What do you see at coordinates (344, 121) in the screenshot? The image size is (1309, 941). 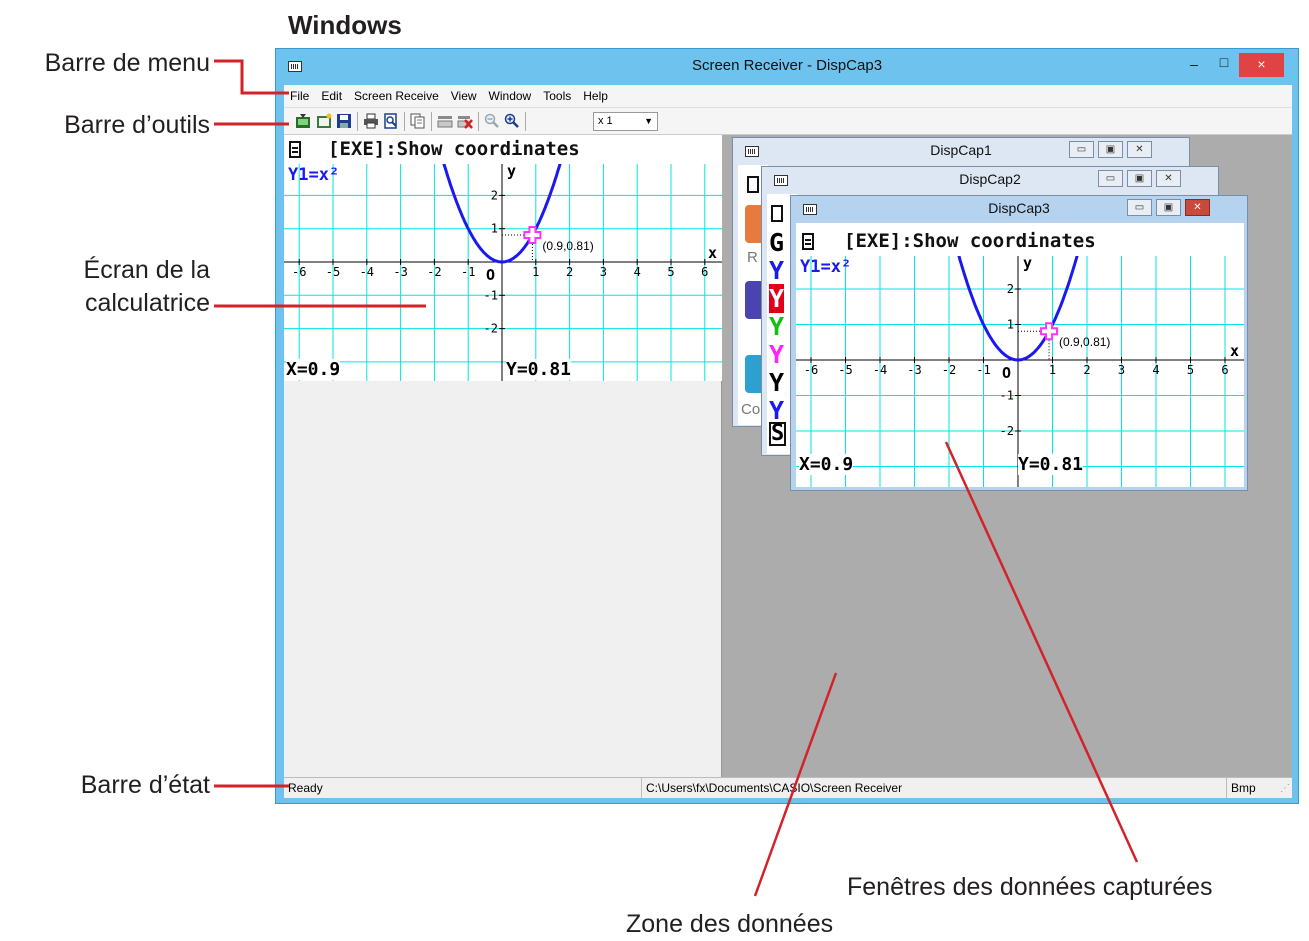 I see `save-icon` at bounding box center [344, 121].